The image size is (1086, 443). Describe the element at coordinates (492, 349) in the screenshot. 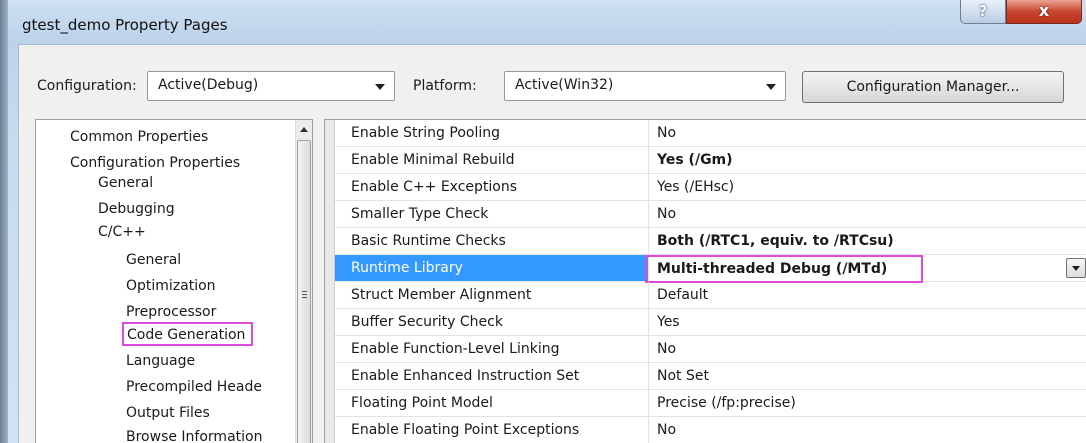

I see `property-name: Enable Function-Level Linking` at that location.